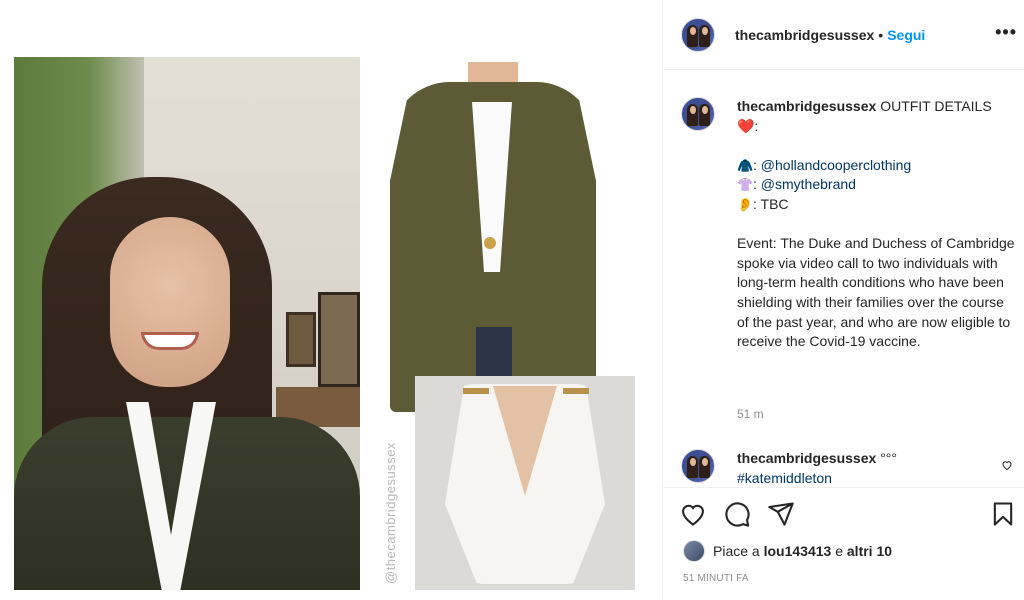 Image resolution: width=1024 pixels, height=600 pixels. I want to click on comment-suffix: °°°, so click(888, 458).